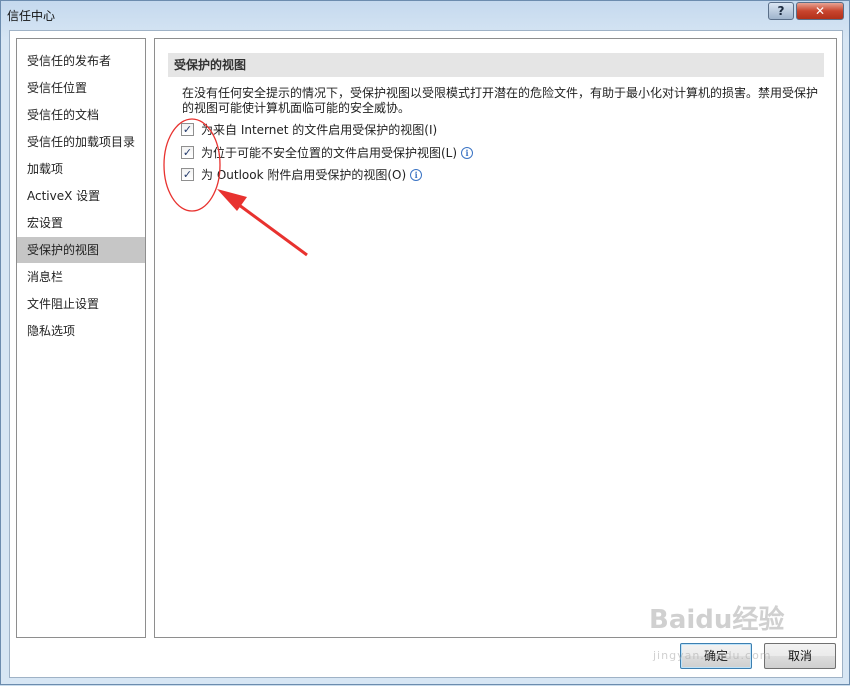 The image size is (850, 686). What do you see at coordinates (717, 620) in the screenshot?
I see `watermark-logo: Baidu经验` at bounding box center [717, 620].